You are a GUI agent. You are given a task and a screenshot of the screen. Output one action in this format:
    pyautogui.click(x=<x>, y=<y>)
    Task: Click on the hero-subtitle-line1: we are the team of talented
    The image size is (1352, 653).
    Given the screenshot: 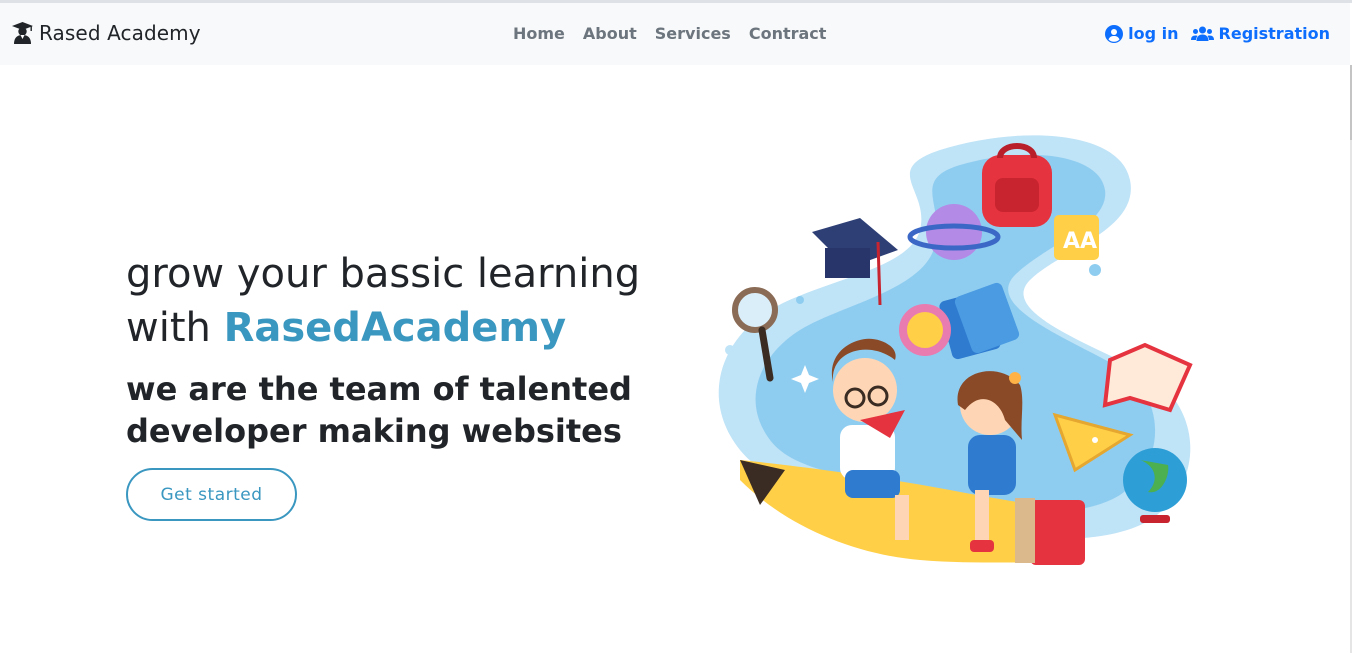 What is the action you would take?
    pyautogui.click(x=379, y=389)
    